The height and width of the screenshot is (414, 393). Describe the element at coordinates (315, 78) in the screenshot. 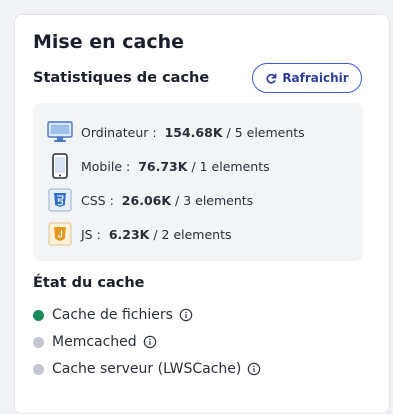

I see `refresh-label: Rafraichir` at that location.